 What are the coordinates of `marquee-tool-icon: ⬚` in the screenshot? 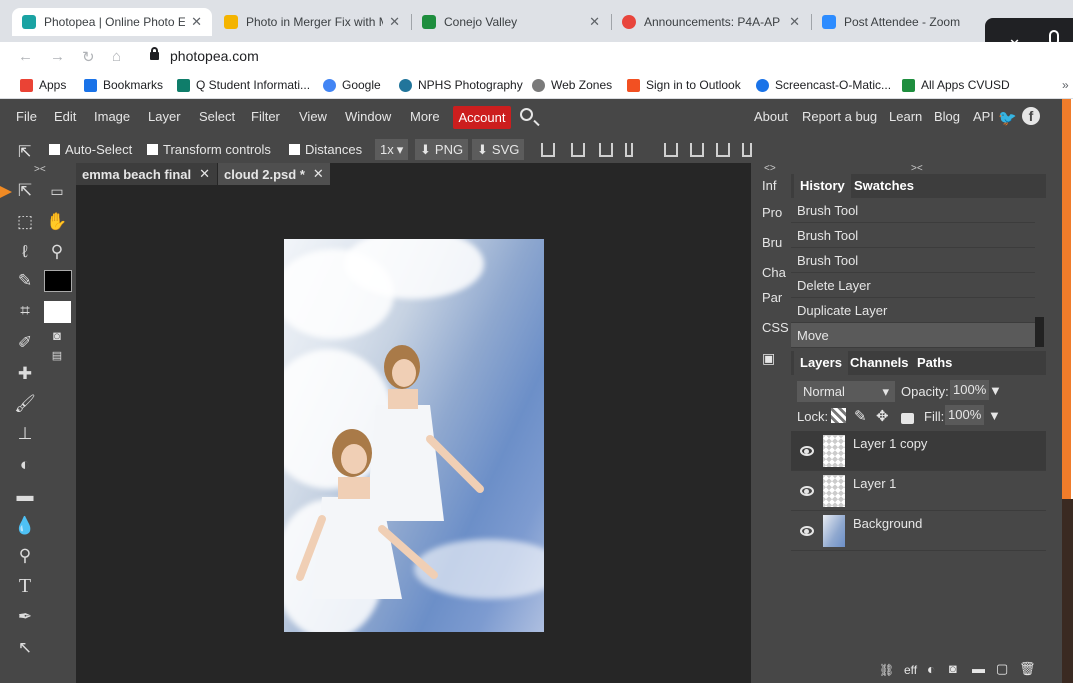 It's located at (25, 222).